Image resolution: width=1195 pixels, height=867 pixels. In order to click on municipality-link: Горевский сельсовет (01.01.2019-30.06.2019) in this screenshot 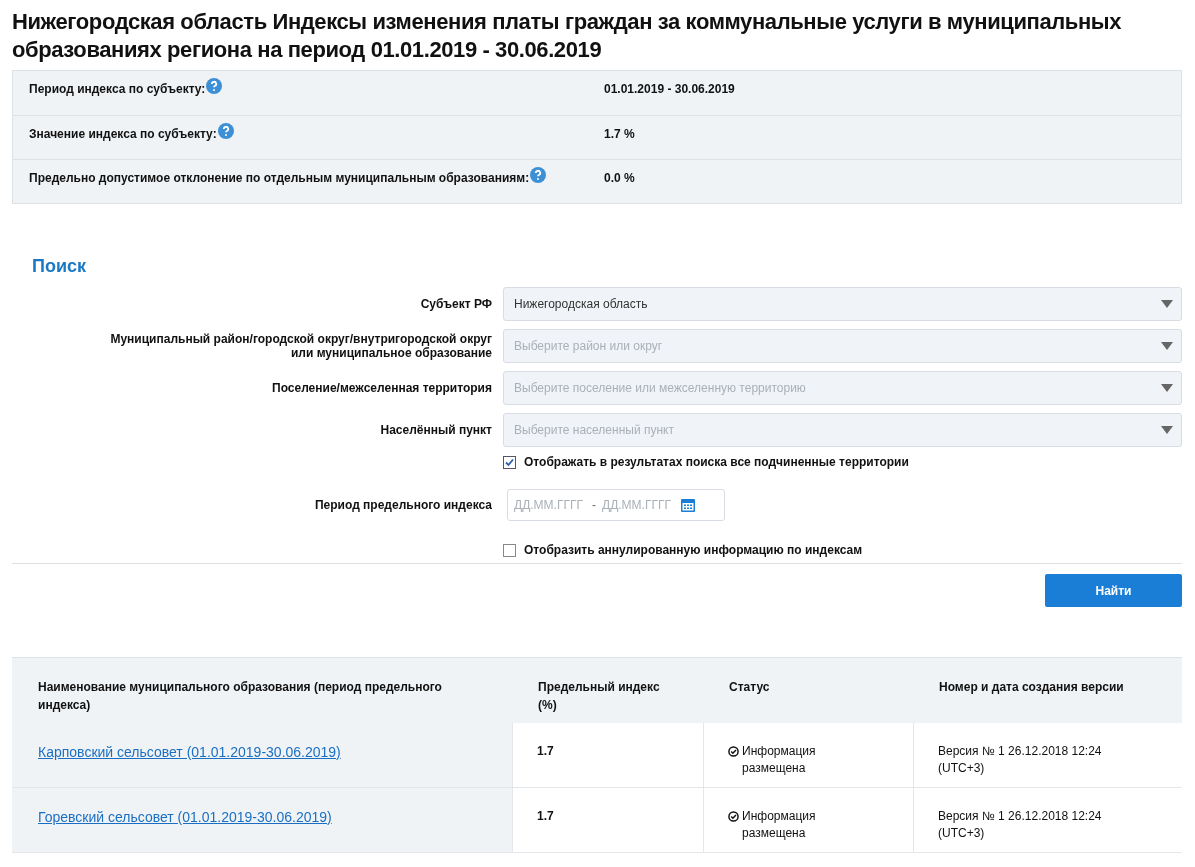, I will do `click(185, 817)`.